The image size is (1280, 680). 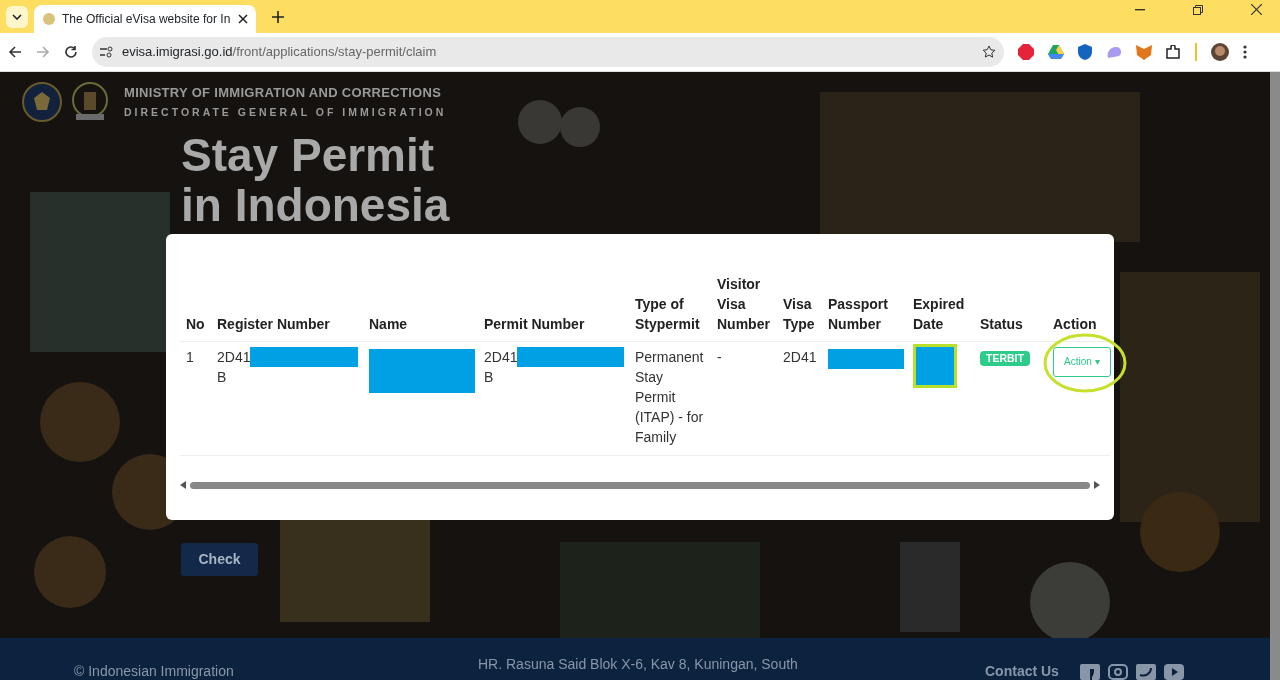 What do you see at coordinates (1275, 376) in the screenshot?
I see `page-scrollbar` at bounding box center [1275, 376].